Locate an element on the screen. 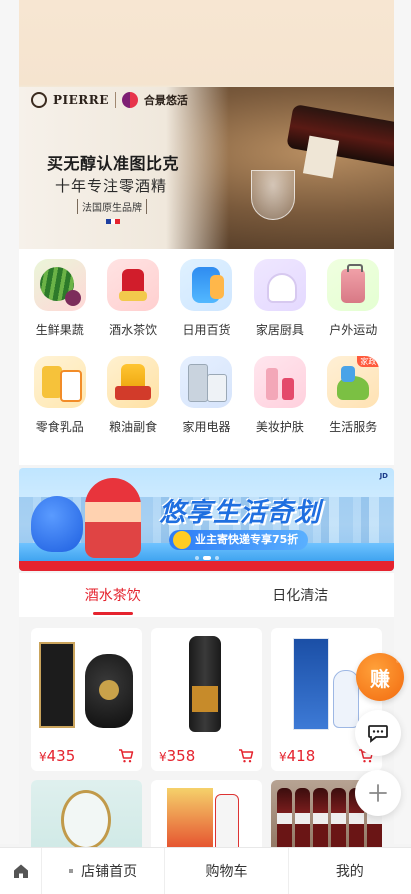  category-item: 酒水茶饮 is located at coordinates (132, 298).